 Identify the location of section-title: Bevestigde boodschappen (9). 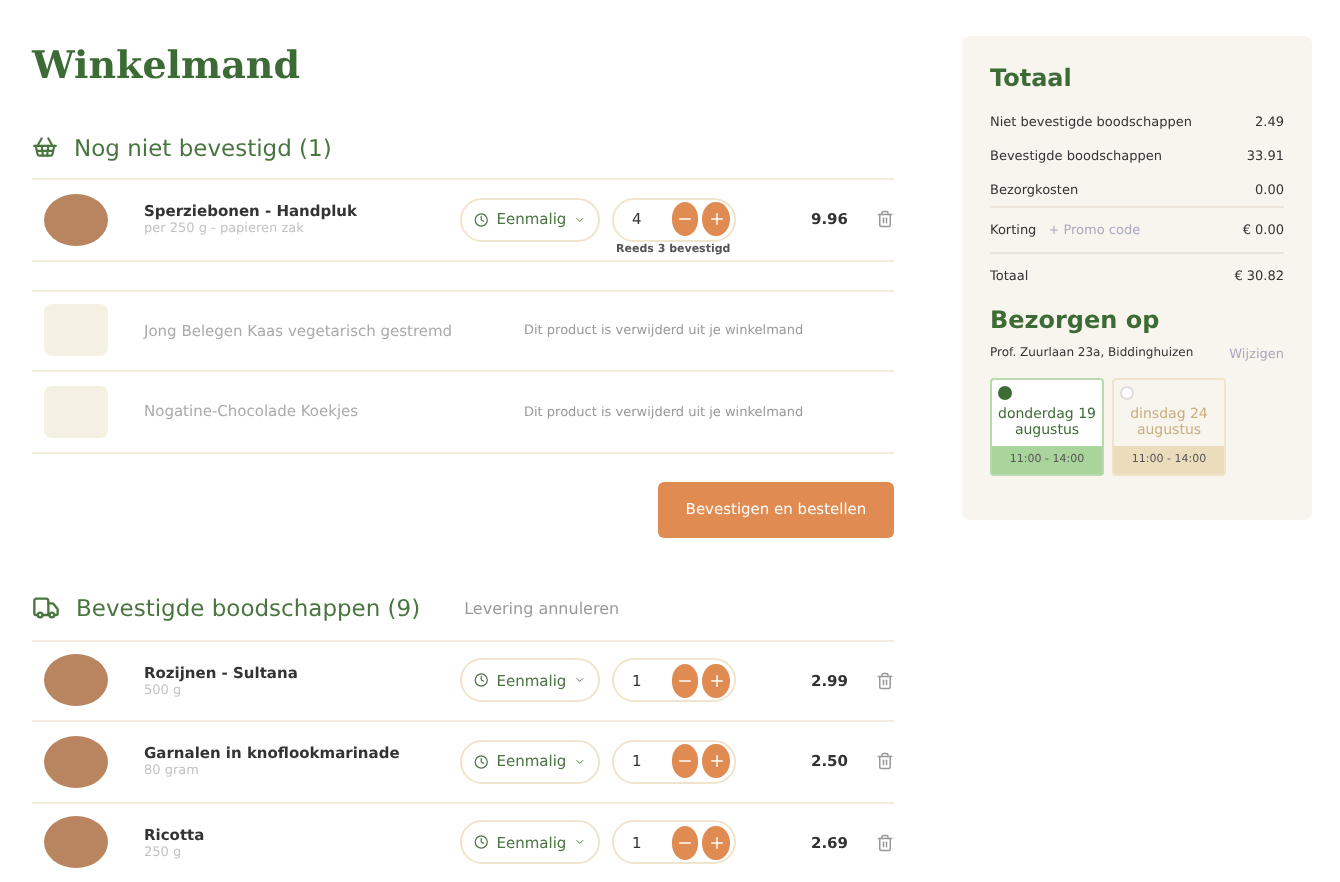
(248, 608).